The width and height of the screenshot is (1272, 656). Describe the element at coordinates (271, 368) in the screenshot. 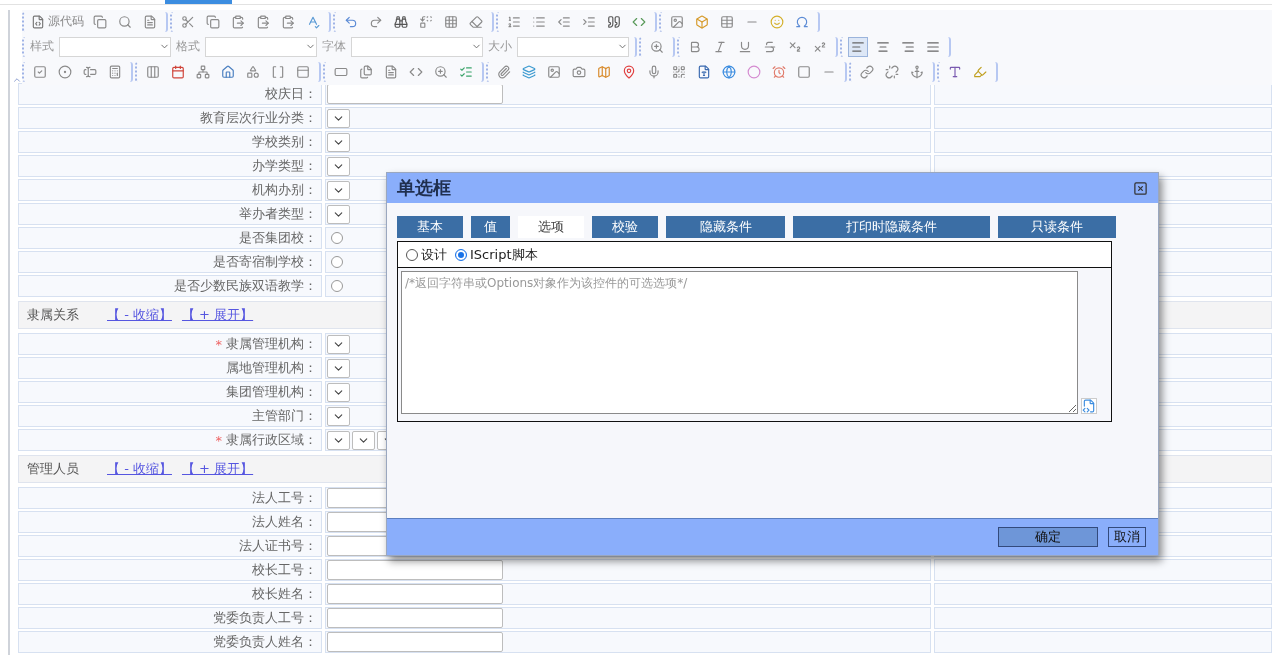

I see `label-text: 属地管理机构：` at that location.